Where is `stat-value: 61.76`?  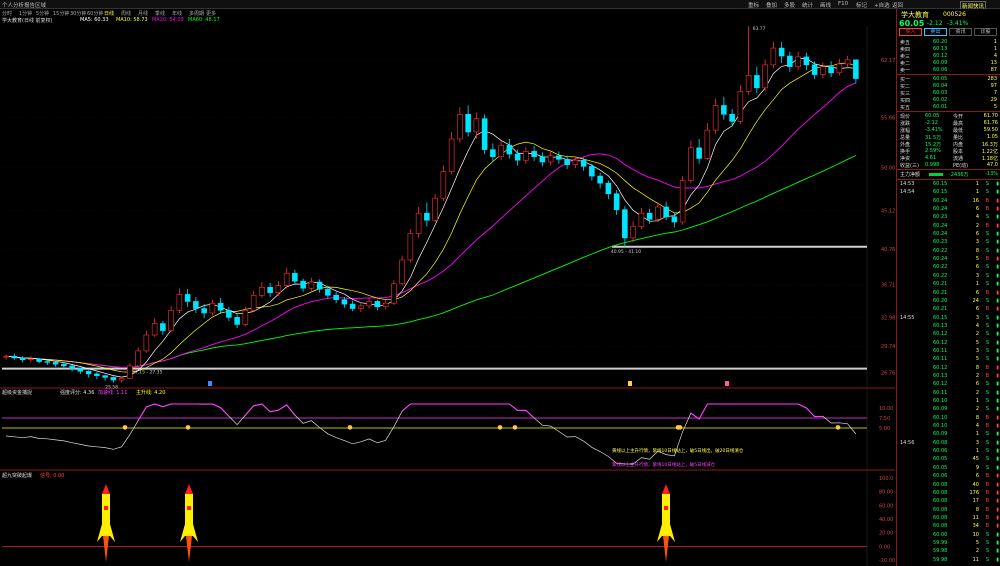 stat-value: 61.76 is located at coordinates (990, 123).